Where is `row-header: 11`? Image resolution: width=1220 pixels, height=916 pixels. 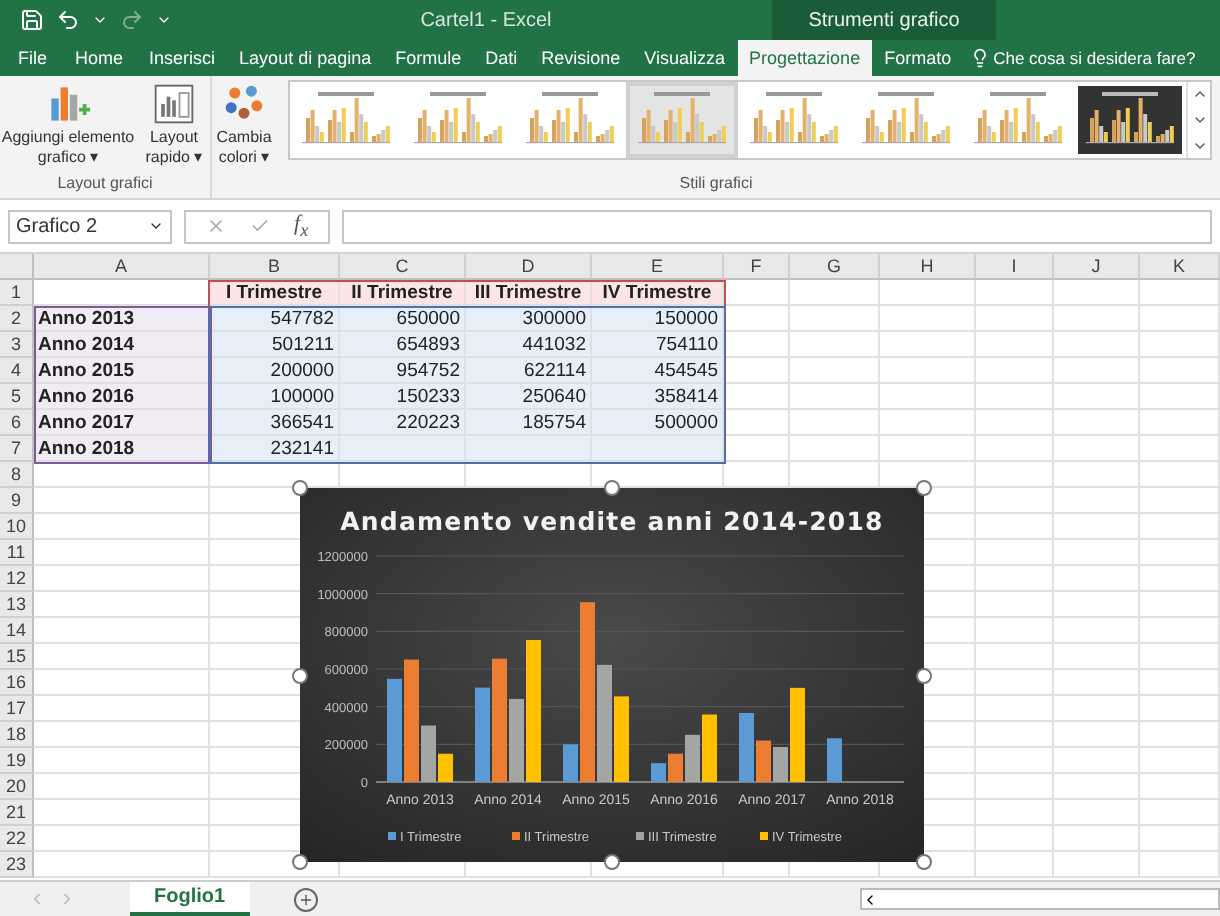 row-header: 11 is located at coordinates (17, 553).